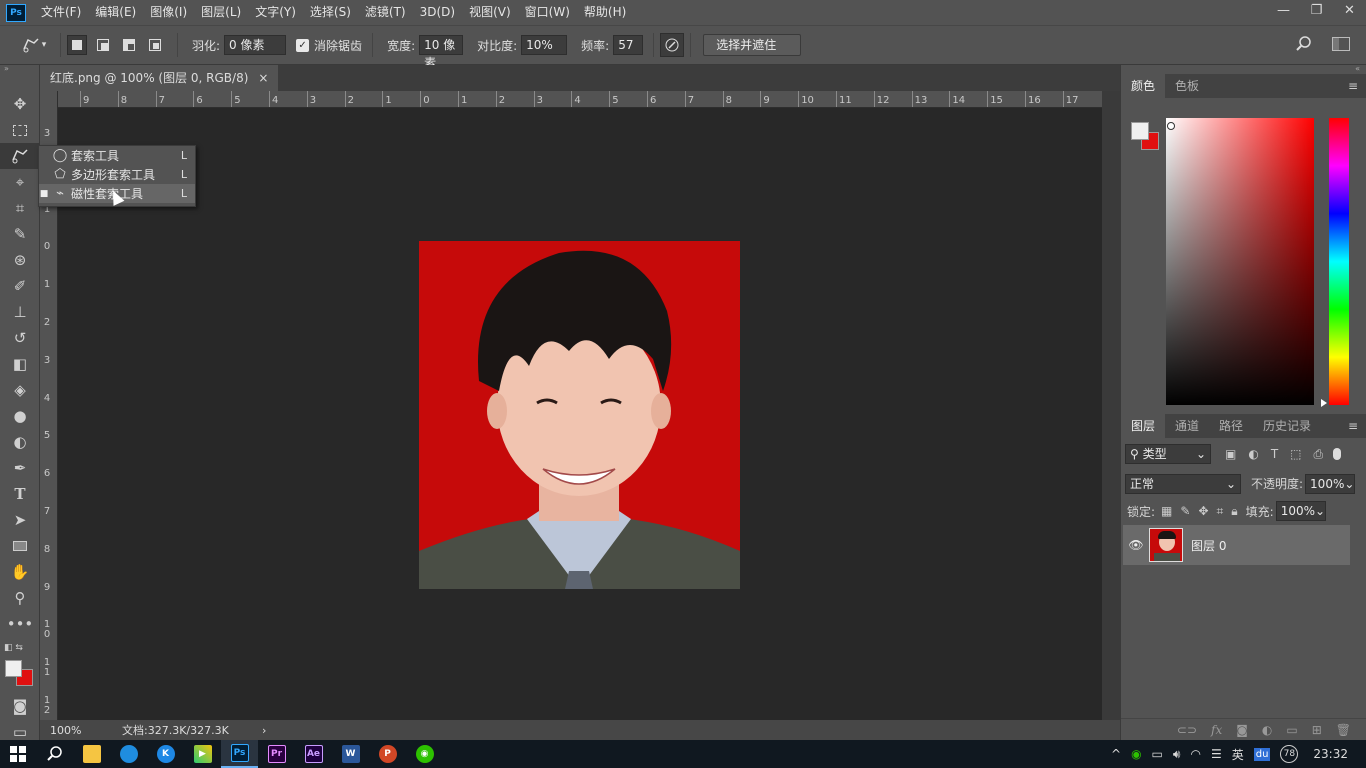 The width and height of the screenshot is (1366, 768). What do you see at coordinates (129, 45) in the screenshot?
I see `subtract-selection-icon` at bounding box center [129, 45].